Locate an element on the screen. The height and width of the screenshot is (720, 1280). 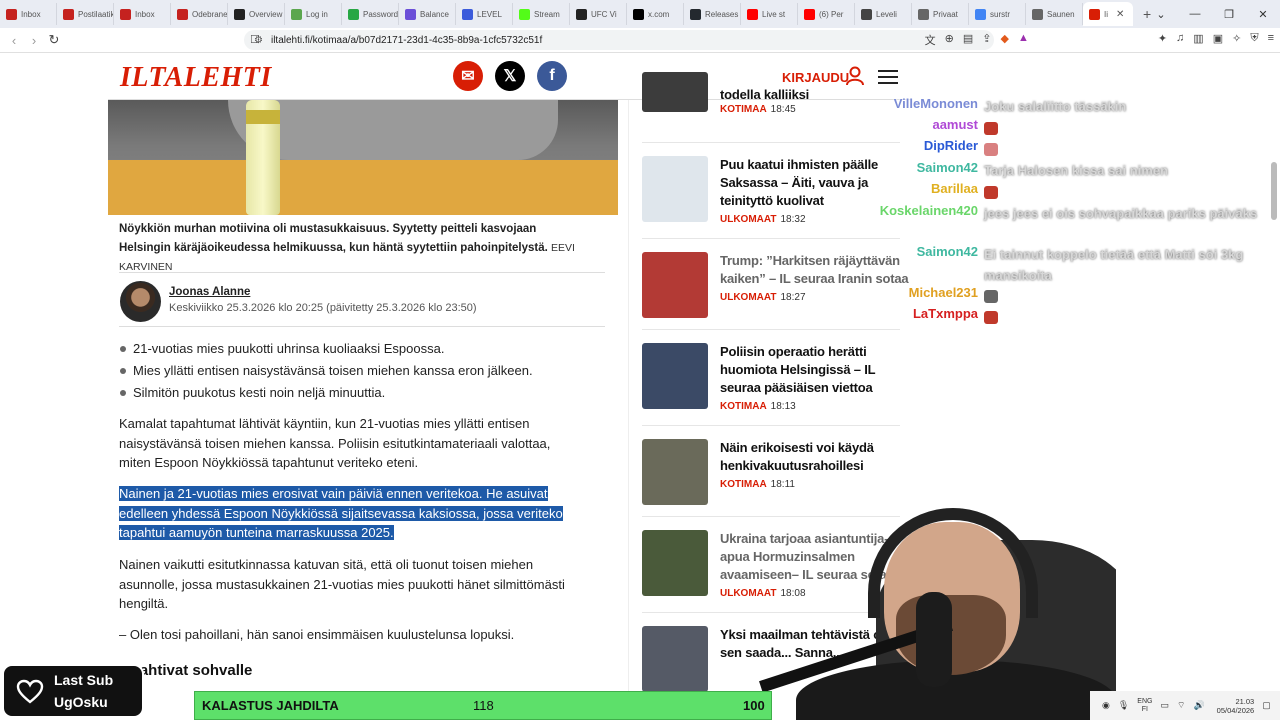
browser-tab: Leveli is located at coordinates (883, 14).